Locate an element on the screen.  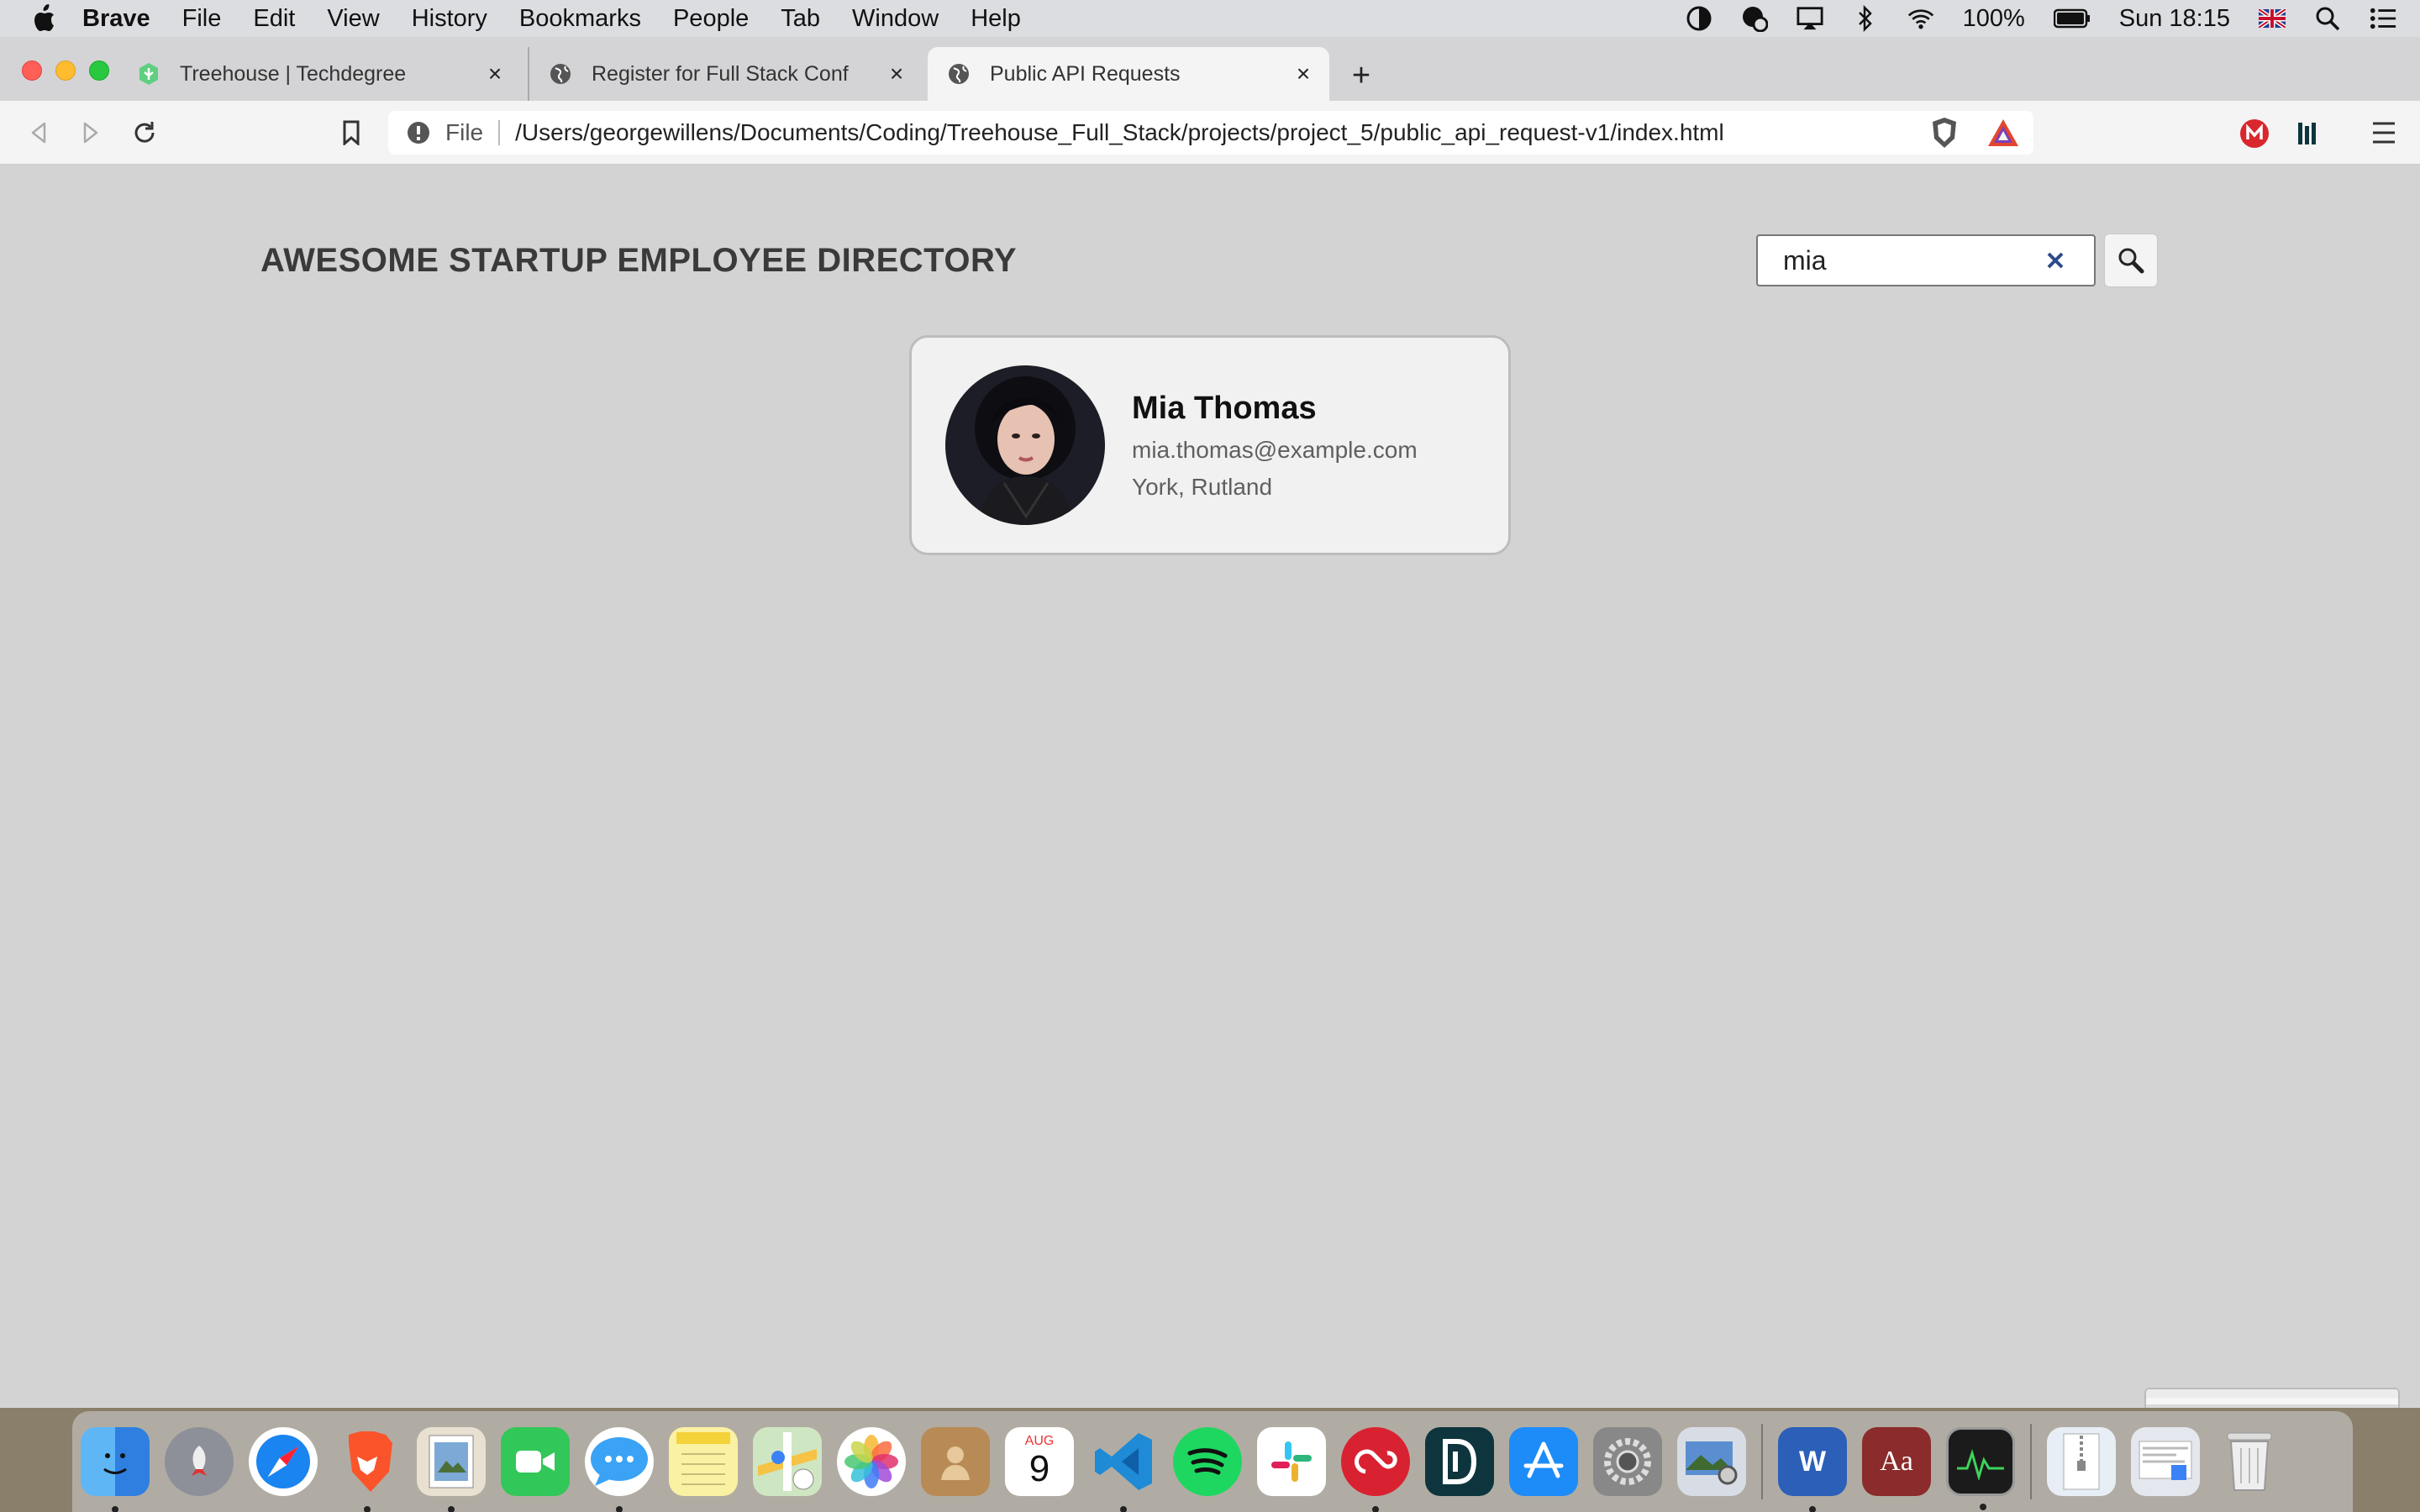
window-zoom-button is located at coordinates (99, 70).